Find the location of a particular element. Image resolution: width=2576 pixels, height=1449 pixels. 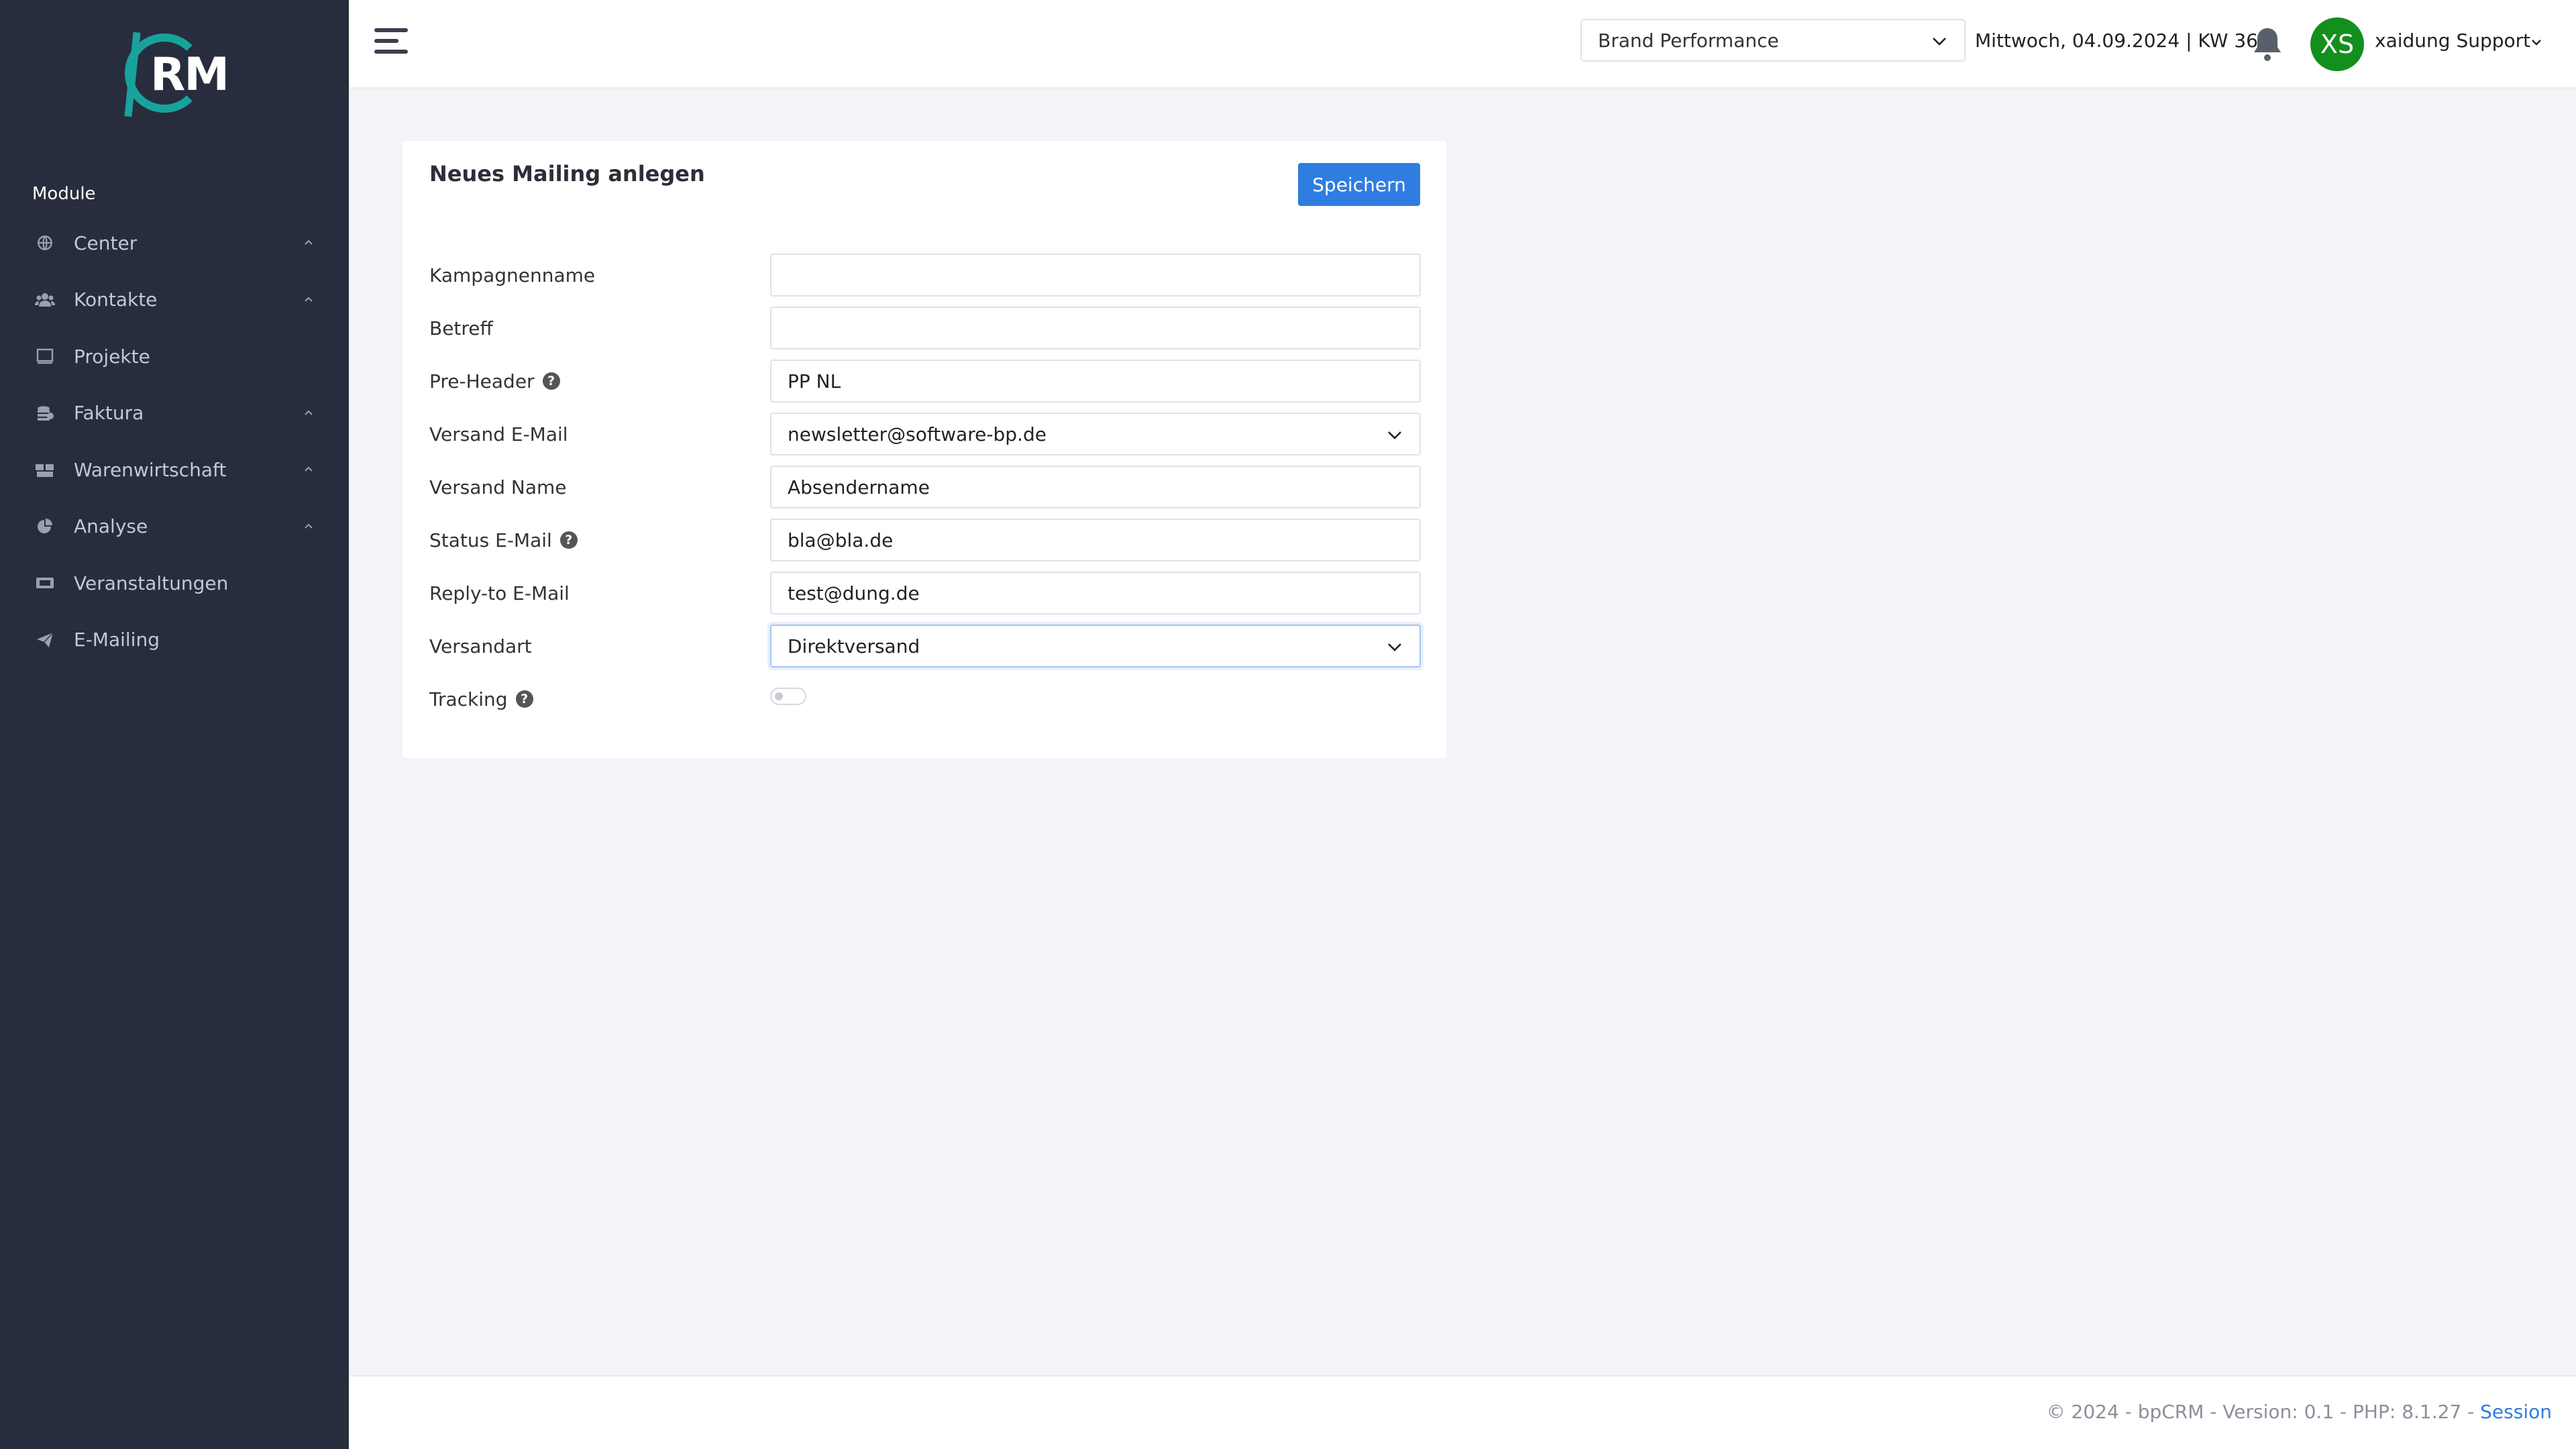

betreff-label: Betreff is located at coordinates (461, 328).